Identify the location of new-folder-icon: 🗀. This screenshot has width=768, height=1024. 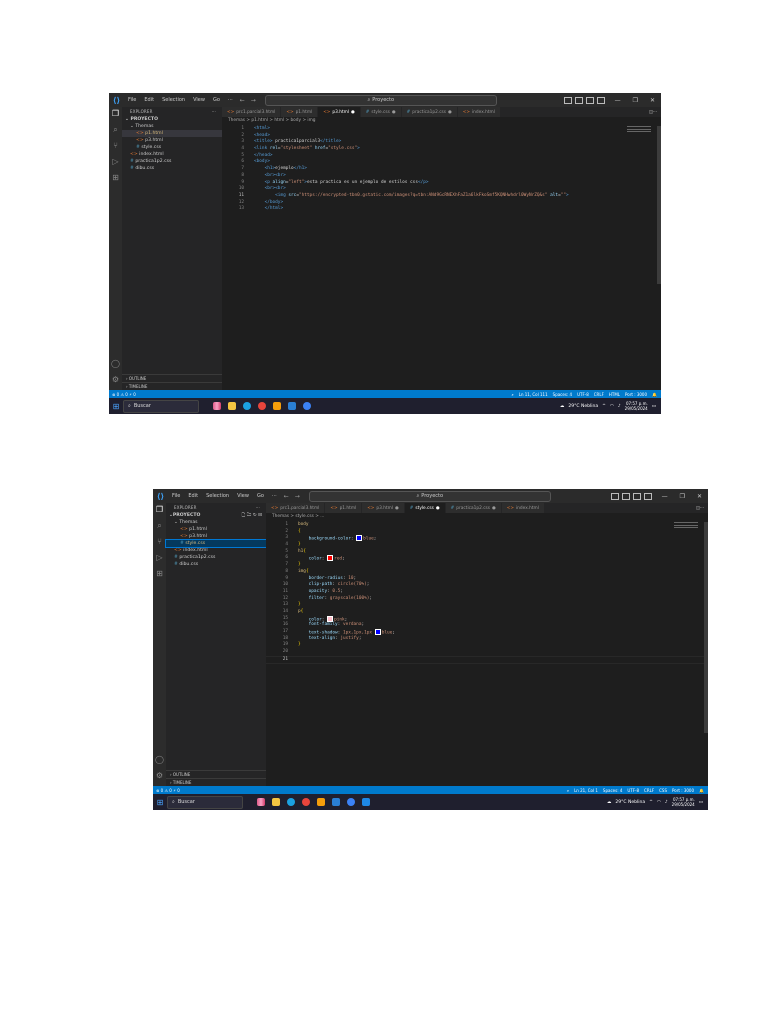
(249, 515).